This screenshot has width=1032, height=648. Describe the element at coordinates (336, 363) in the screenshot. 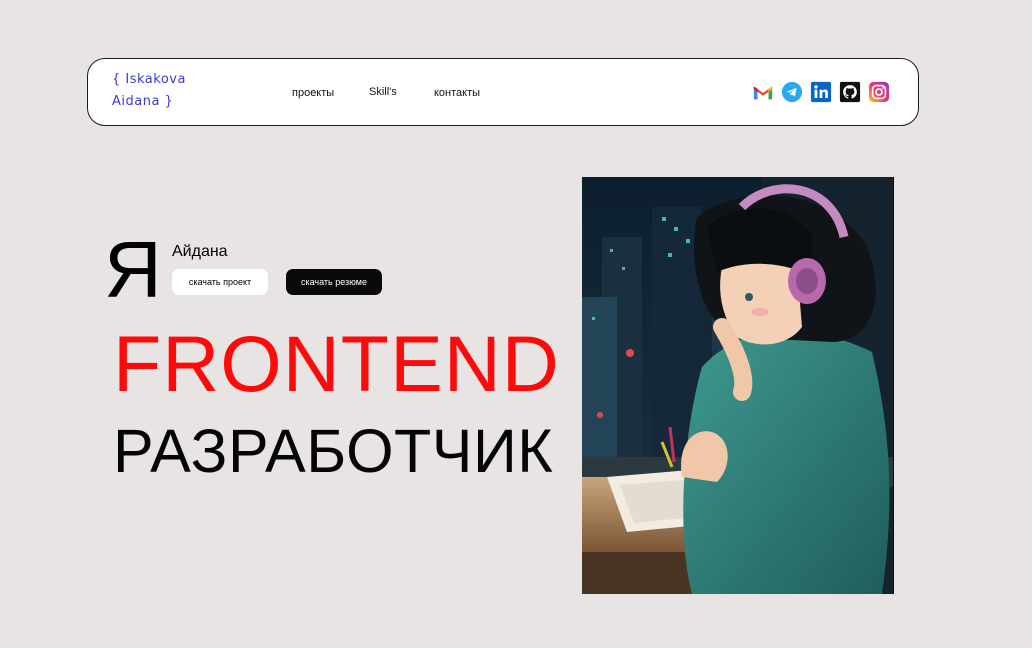

I see `hero-title-frontend: FRONTEND` at that location.